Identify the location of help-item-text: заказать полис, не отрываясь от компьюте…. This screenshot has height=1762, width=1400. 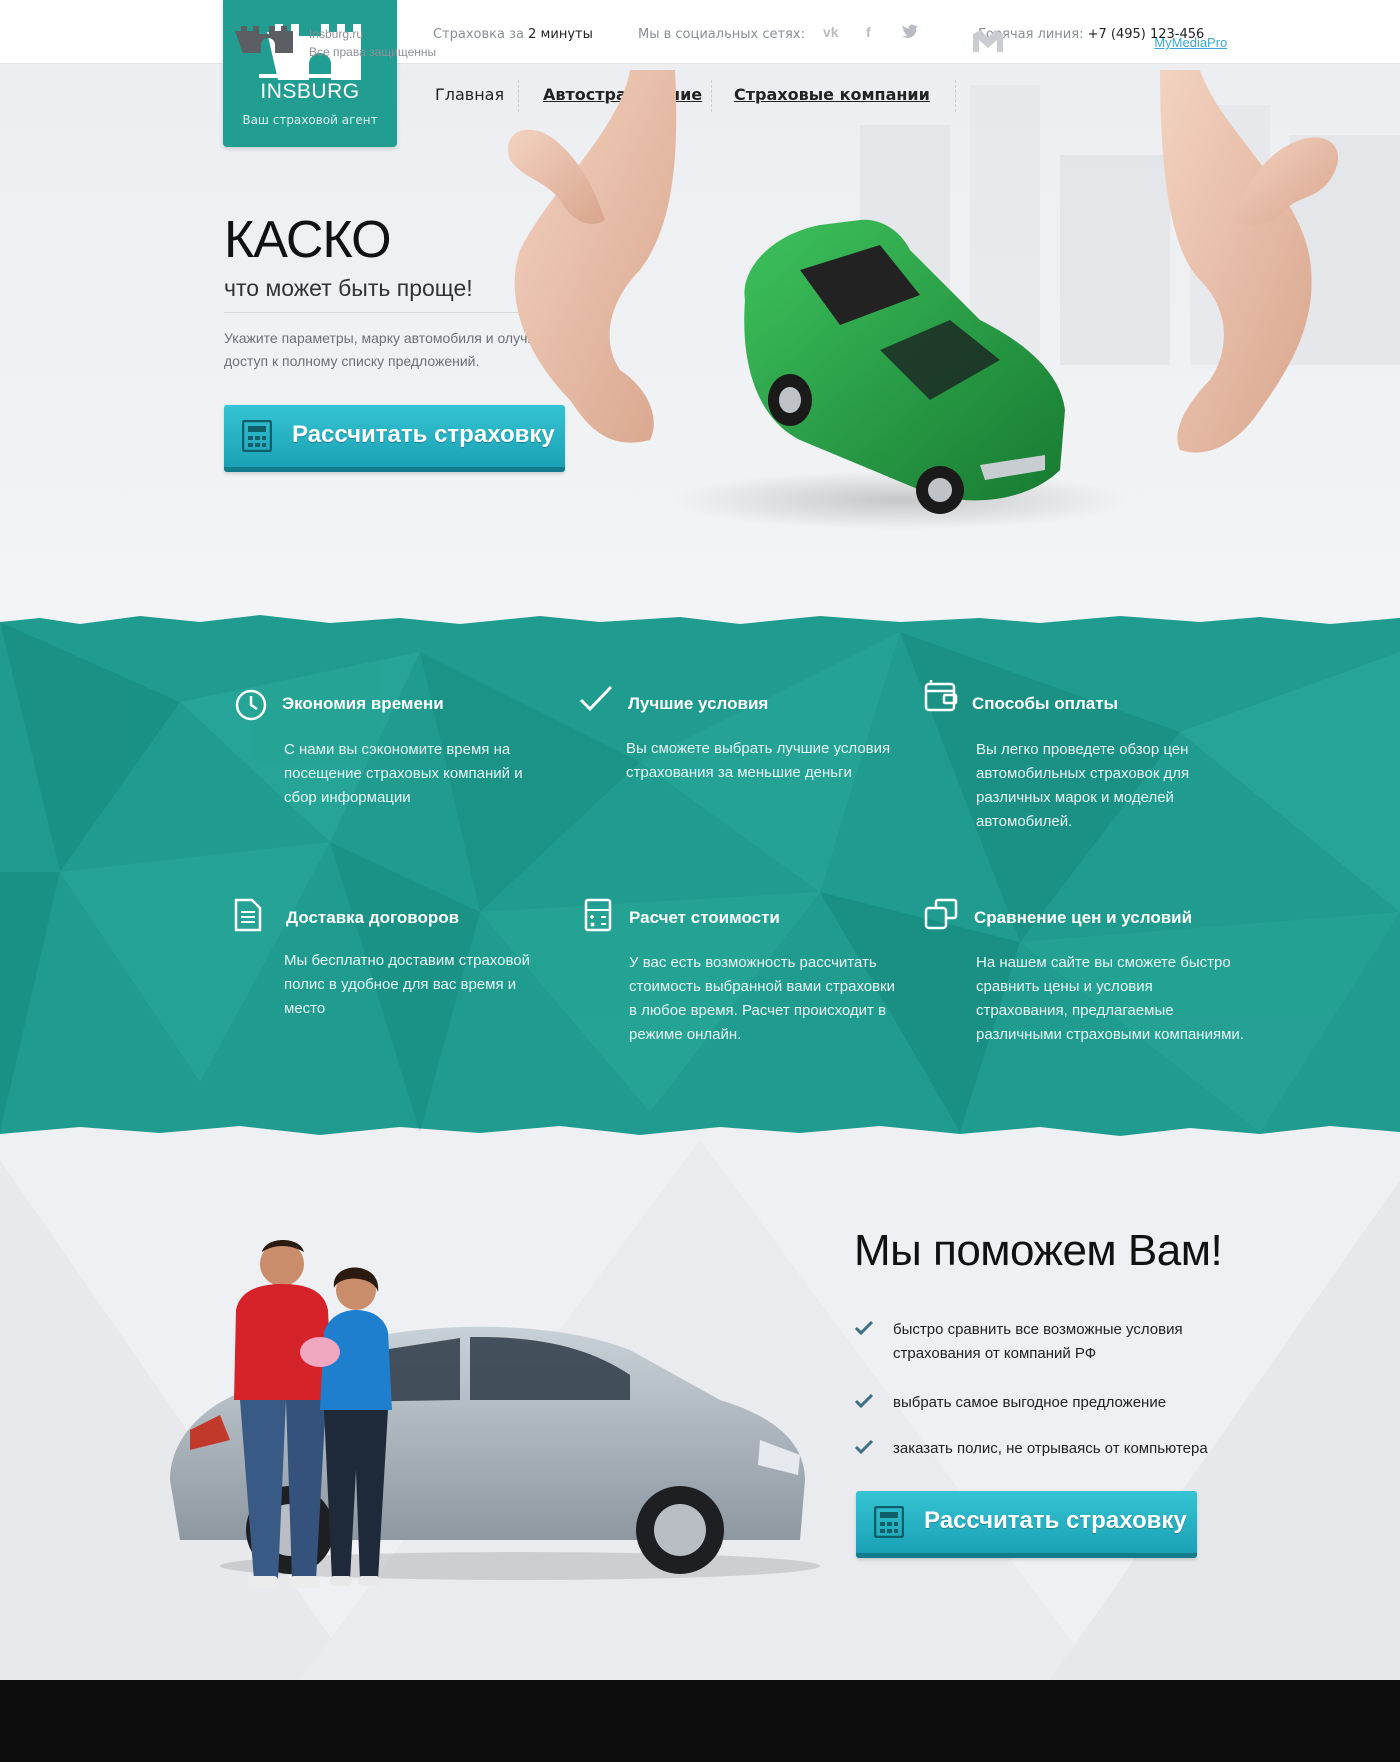
(1050, 1448).